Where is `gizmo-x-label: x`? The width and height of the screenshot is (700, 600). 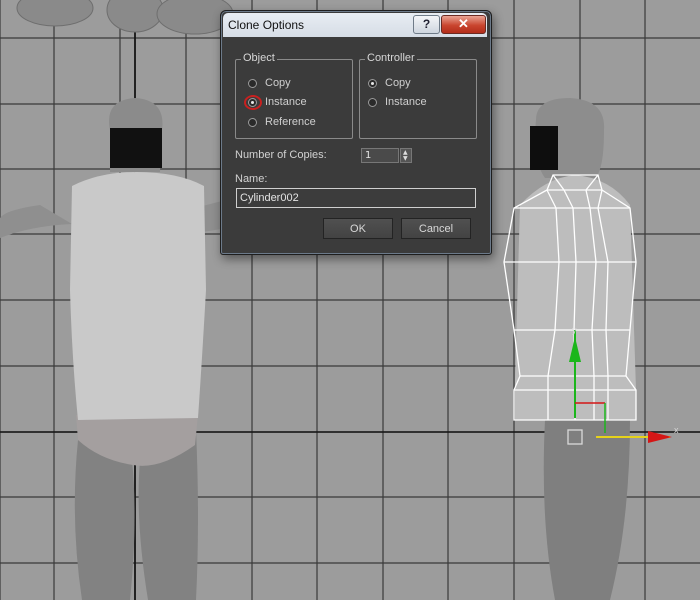 gizmo-x-label: x is located at coordinates (676, 430).